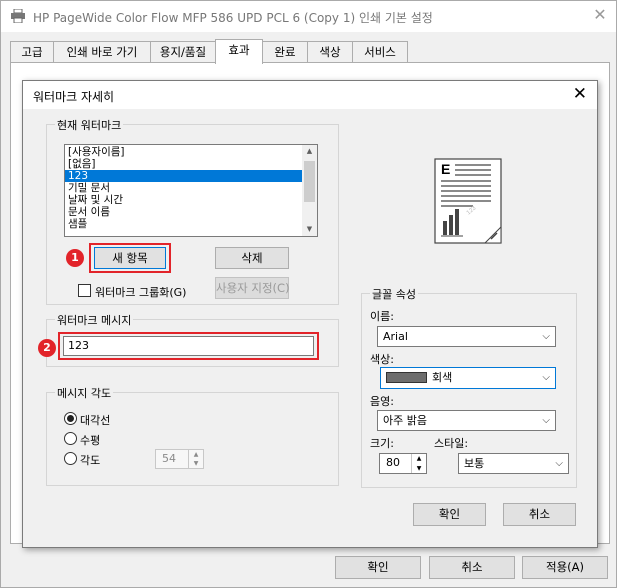 The image size is (617, 588). I want to click on scroll-thumb, so click(309, 181).